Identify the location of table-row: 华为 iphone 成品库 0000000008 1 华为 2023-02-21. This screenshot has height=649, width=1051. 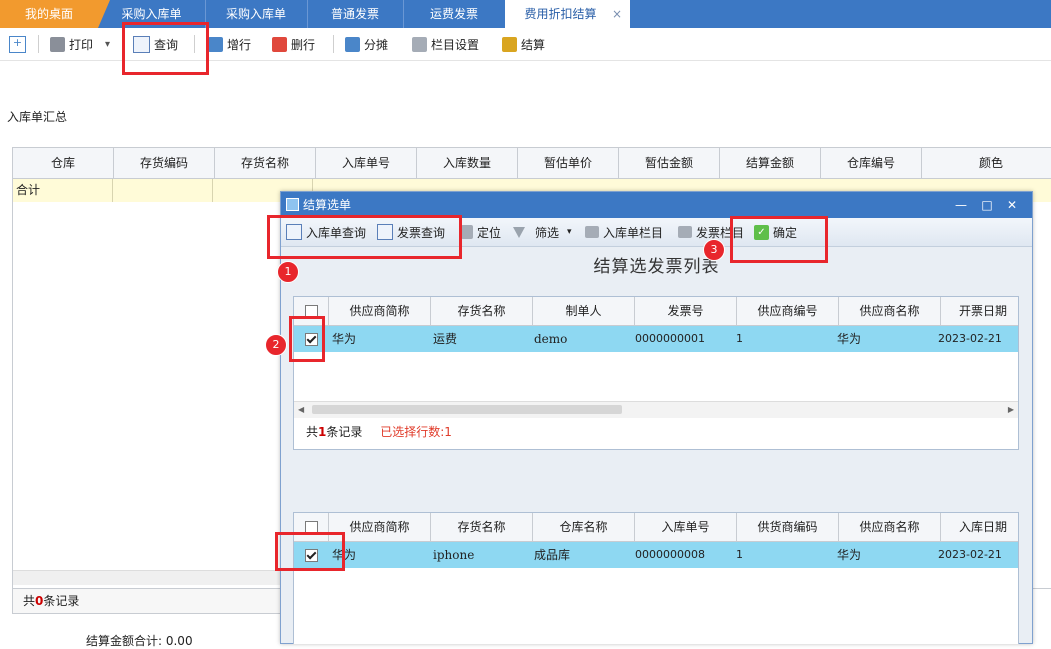
(656, 555).